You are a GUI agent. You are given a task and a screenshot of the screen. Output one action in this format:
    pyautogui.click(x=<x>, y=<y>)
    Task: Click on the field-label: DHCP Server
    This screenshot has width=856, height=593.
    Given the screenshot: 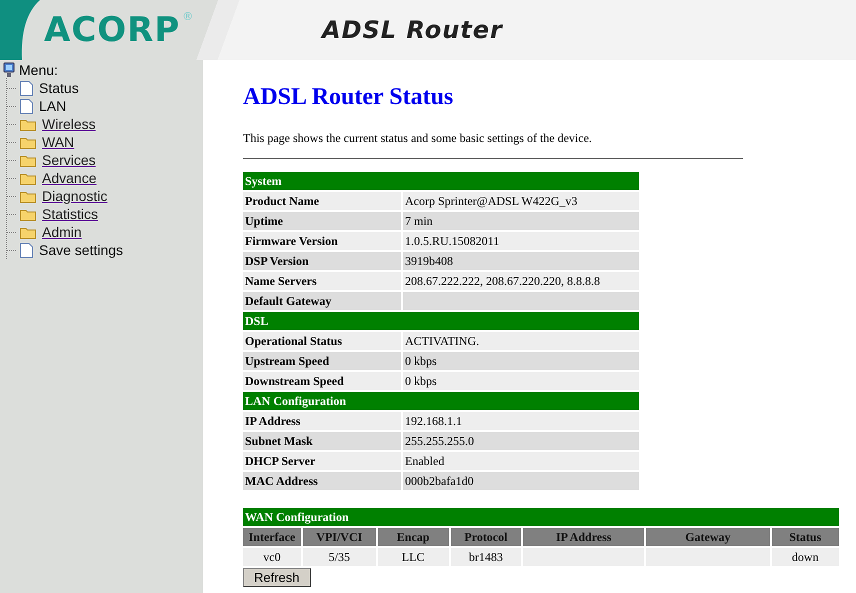 What is the action you would take?
    pyautogui.click(x=322, y=461)
    